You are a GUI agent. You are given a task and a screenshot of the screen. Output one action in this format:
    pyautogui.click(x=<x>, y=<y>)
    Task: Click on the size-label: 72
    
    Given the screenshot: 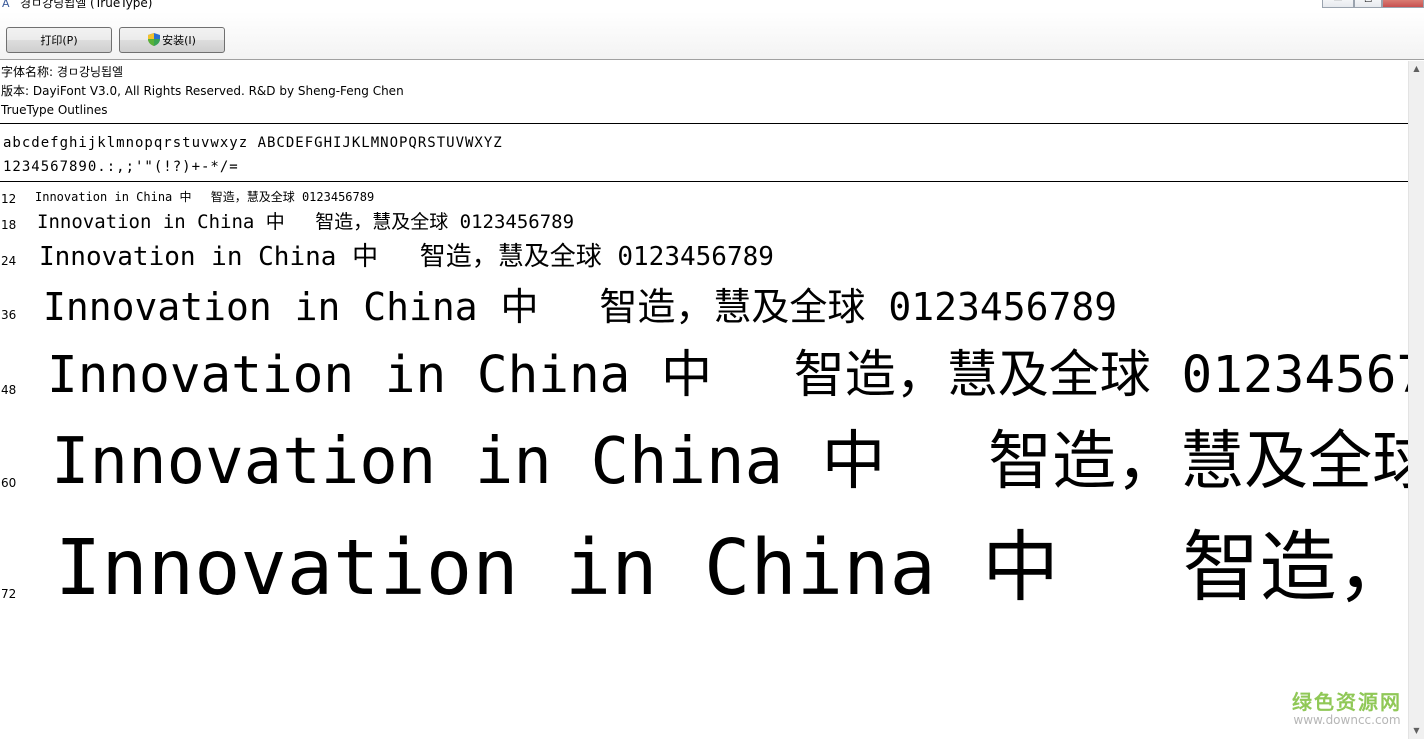 What is the action you would take?
    pyautogui.click(x=9, y=594)
    